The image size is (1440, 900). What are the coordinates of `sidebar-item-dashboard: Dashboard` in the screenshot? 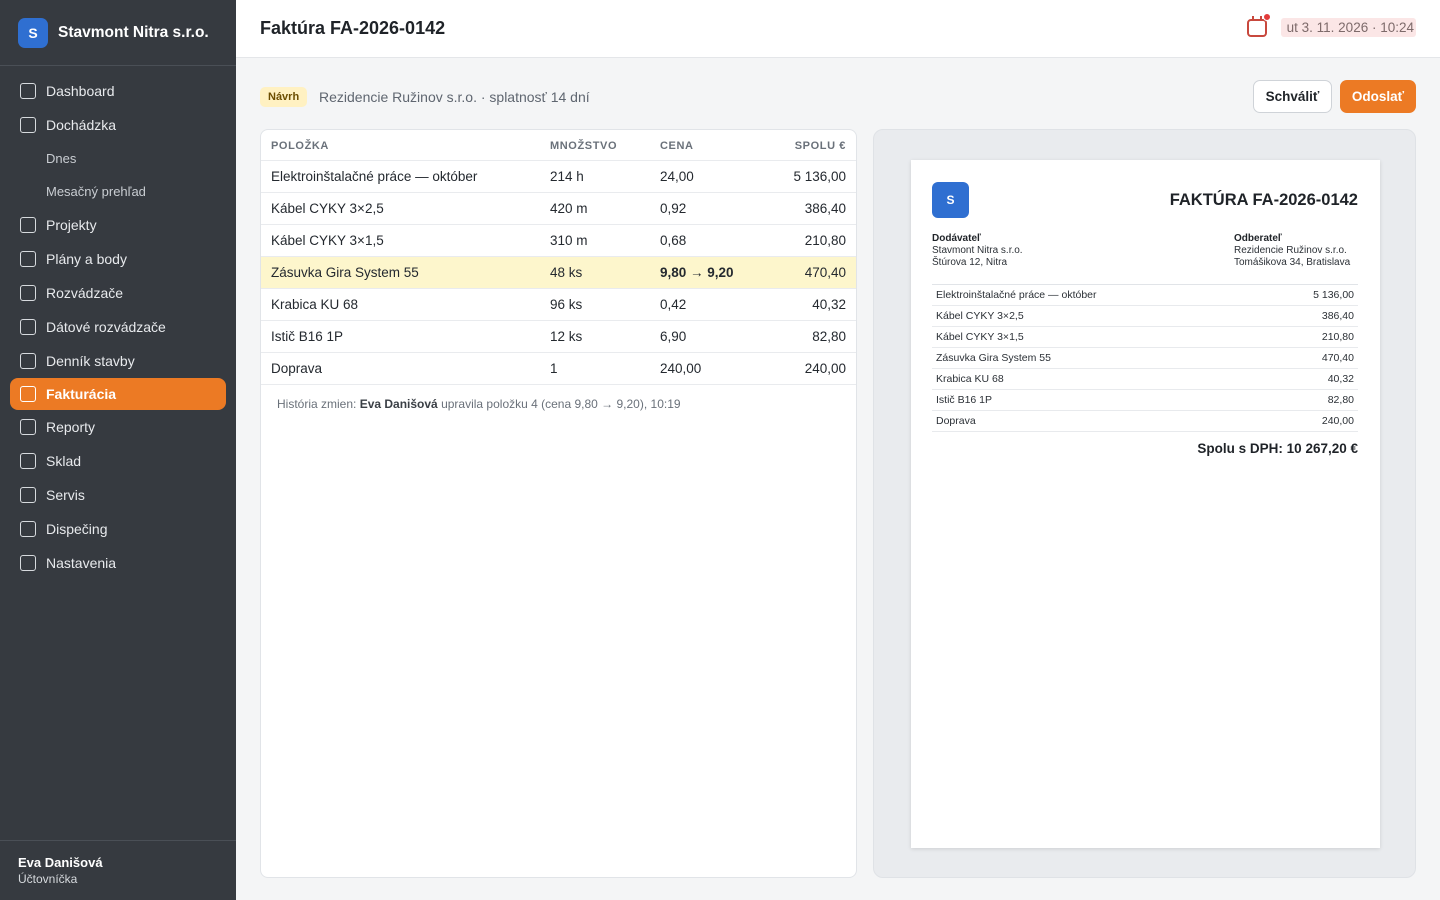 It's located at (118, 91).